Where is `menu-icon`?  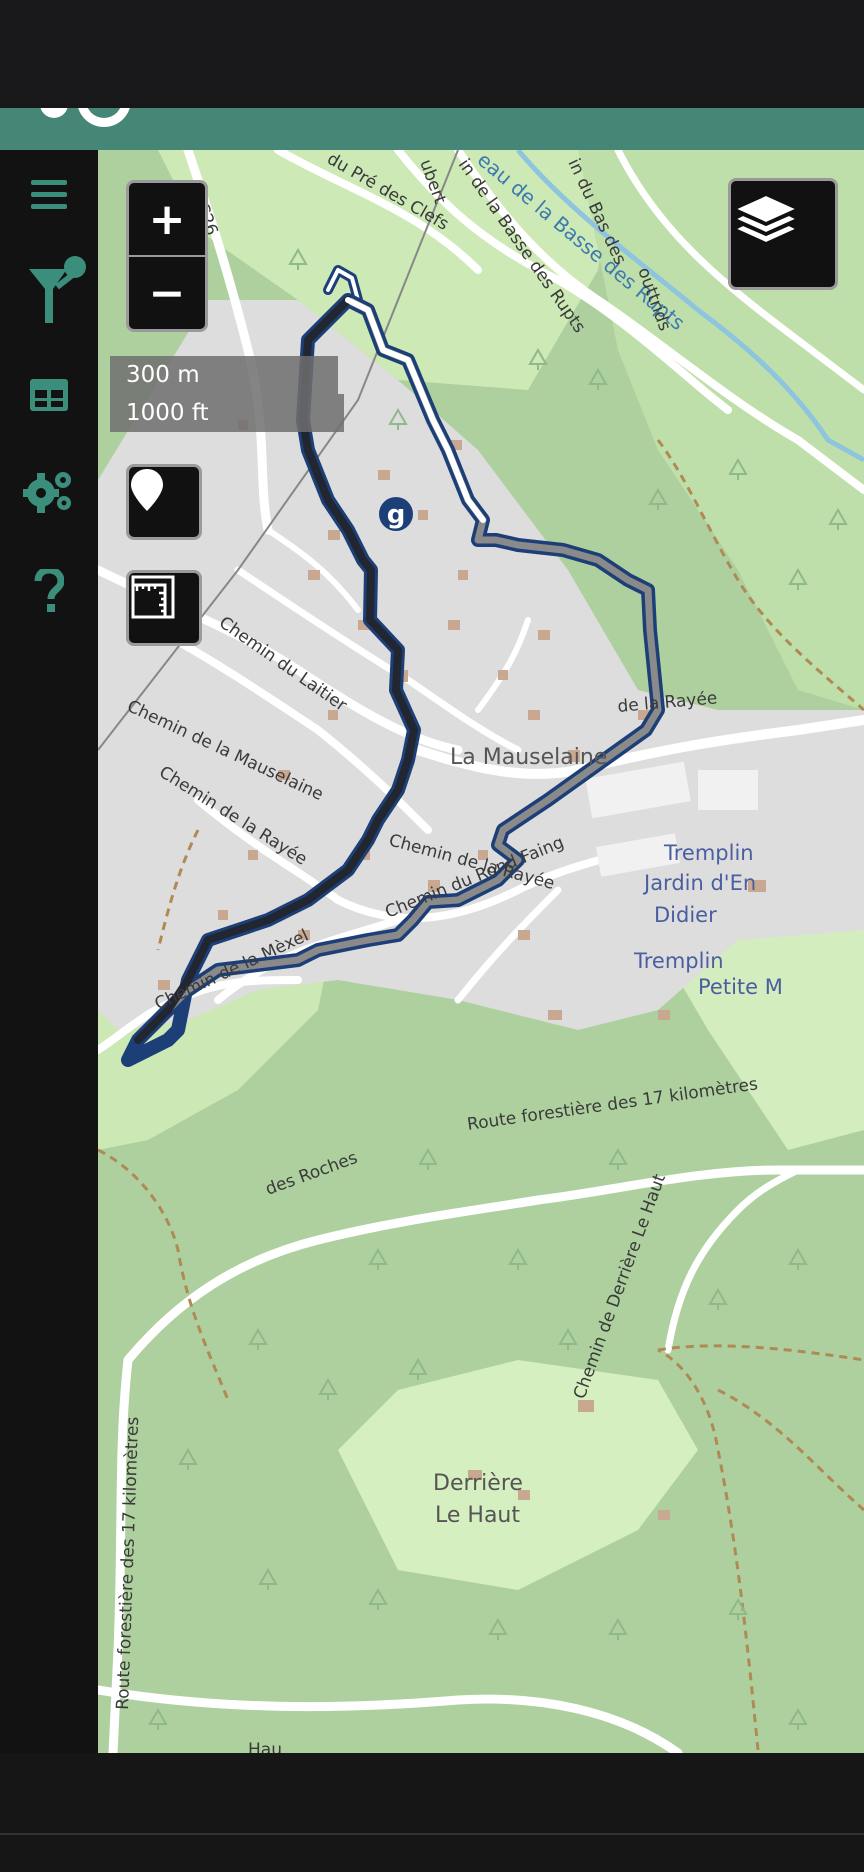 menu-icon is located at coordinates (49, 194).